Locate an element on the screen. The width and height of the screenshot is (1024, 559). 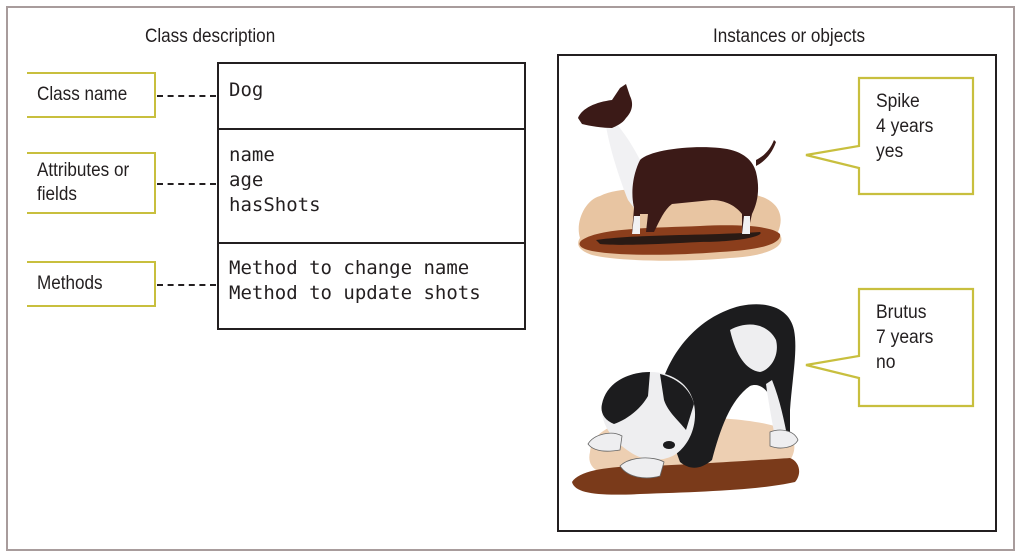
object-age: 7 years is located at coordinates (905, 337).